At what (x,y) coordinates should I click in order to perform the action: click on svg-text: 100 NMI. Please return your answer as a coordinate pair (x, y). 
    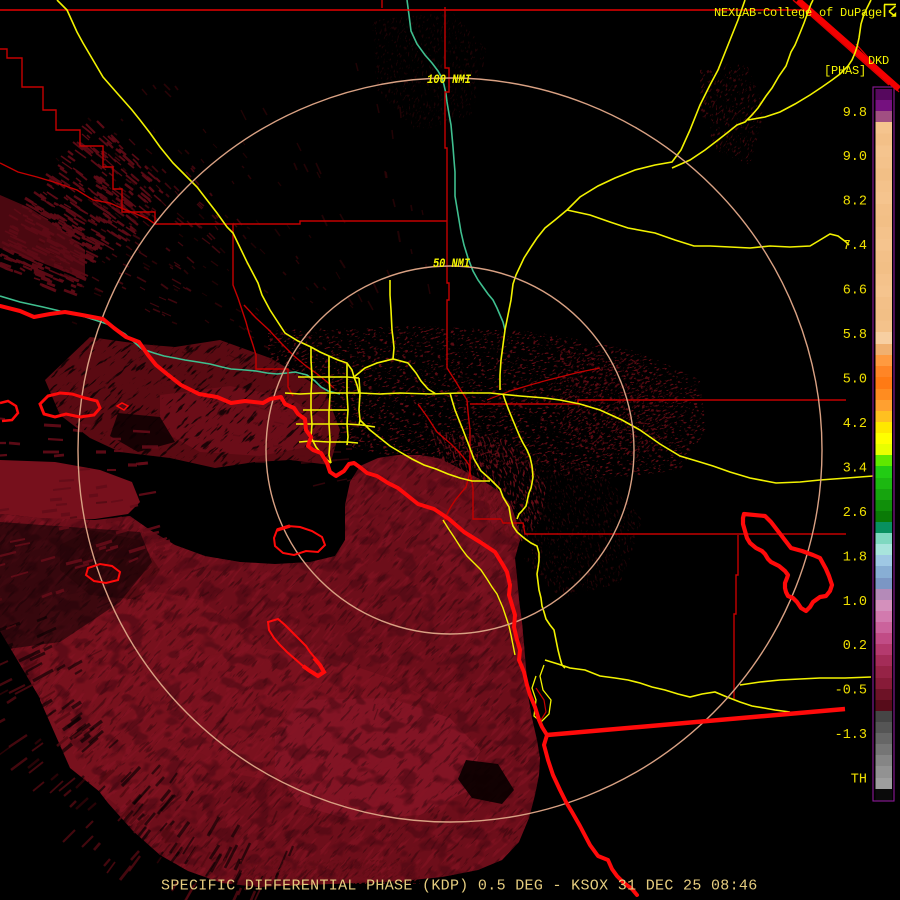
    Looking at the image, I should click on (449, 80).